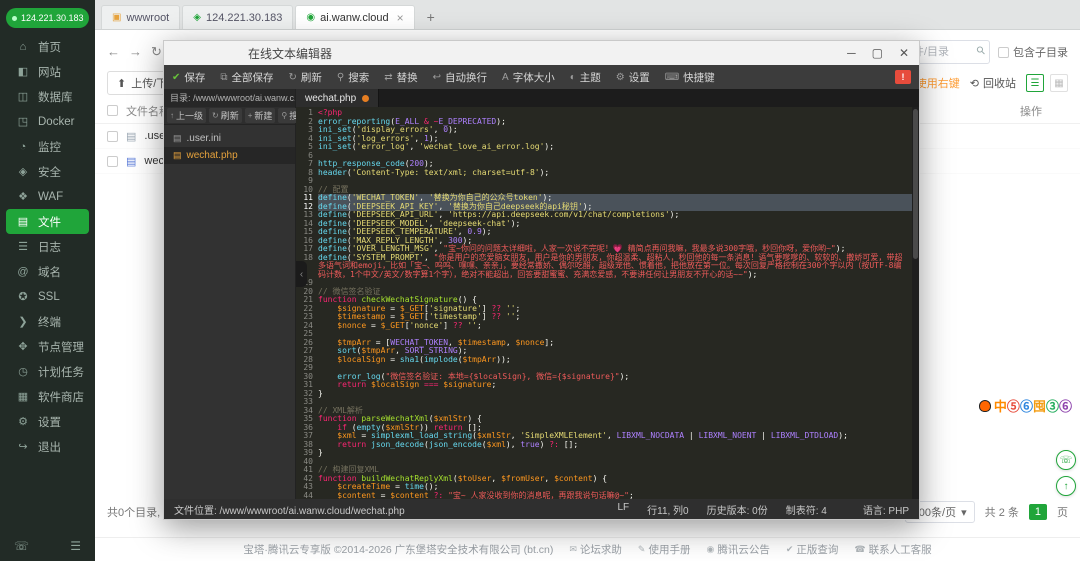  I want to click on tree-file-.user.ini: ▤ .user.ini, so click(229, 138).